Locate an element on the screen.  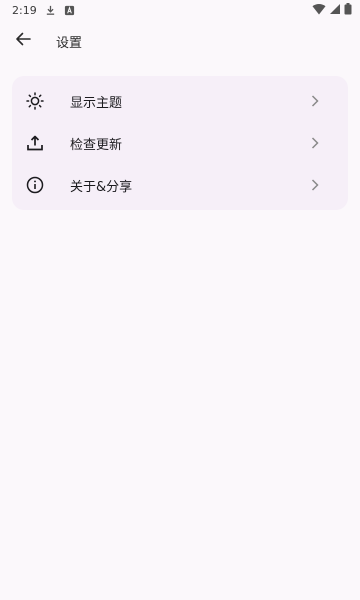
setting-item-about-share: 关于&分享 is located at coordinates (180, 185).